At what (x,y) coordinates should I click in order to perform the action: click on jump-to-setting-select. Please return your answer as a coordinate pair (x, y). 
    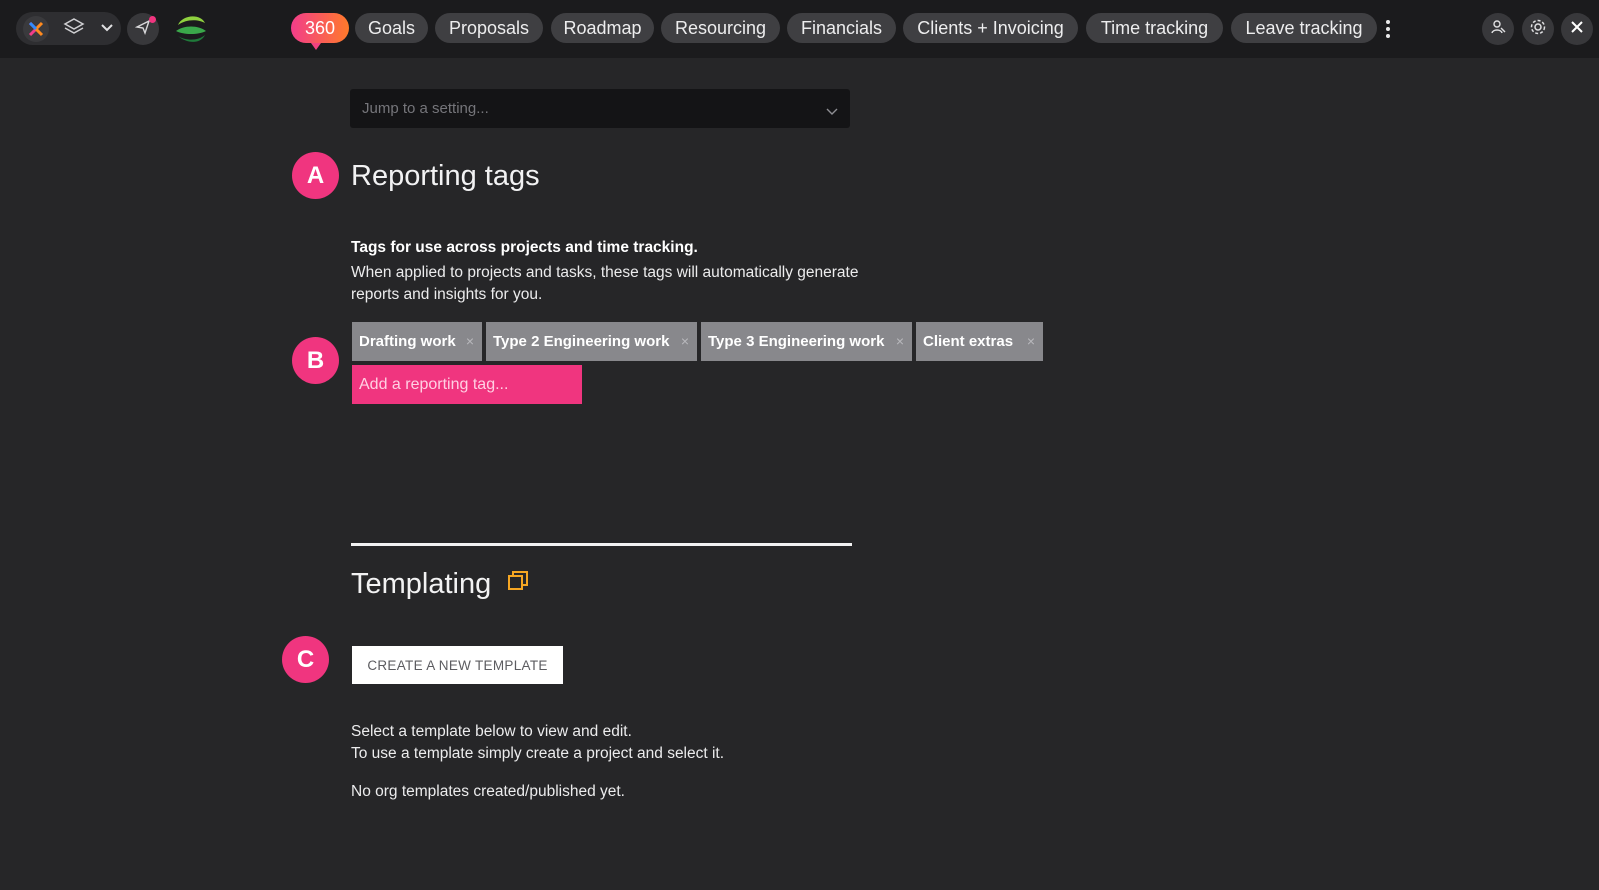
    Looking at the image, I should click on (600, 108).